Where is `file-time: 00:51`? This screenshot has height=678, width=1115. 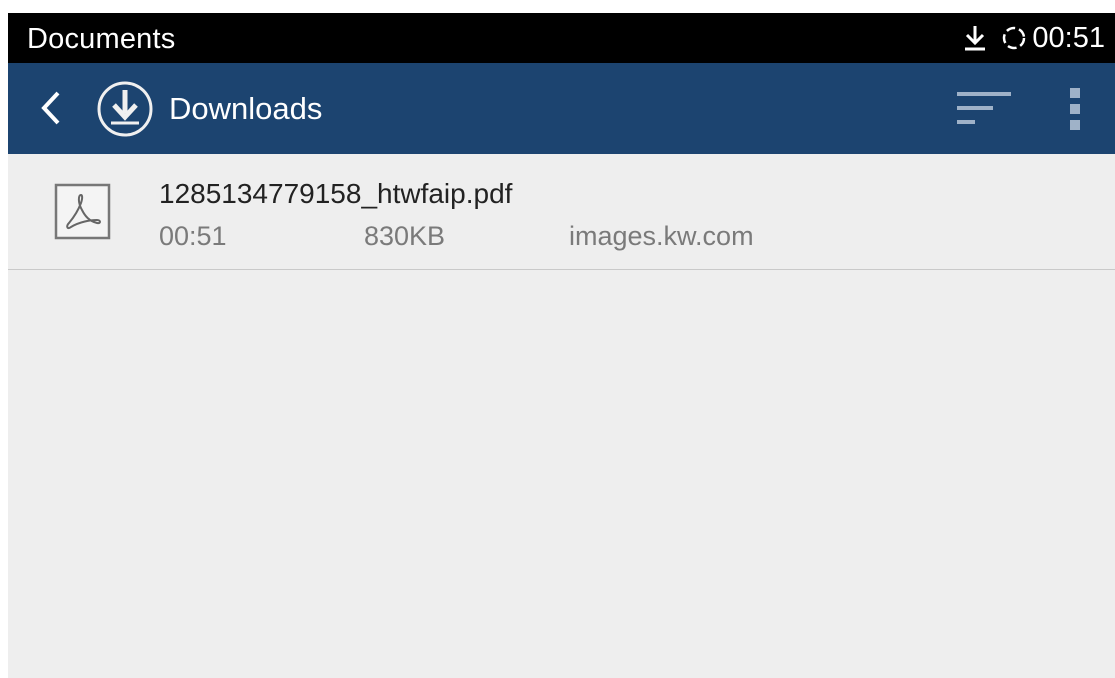 file-time: 00:51 is located at coordinates (193, 236).